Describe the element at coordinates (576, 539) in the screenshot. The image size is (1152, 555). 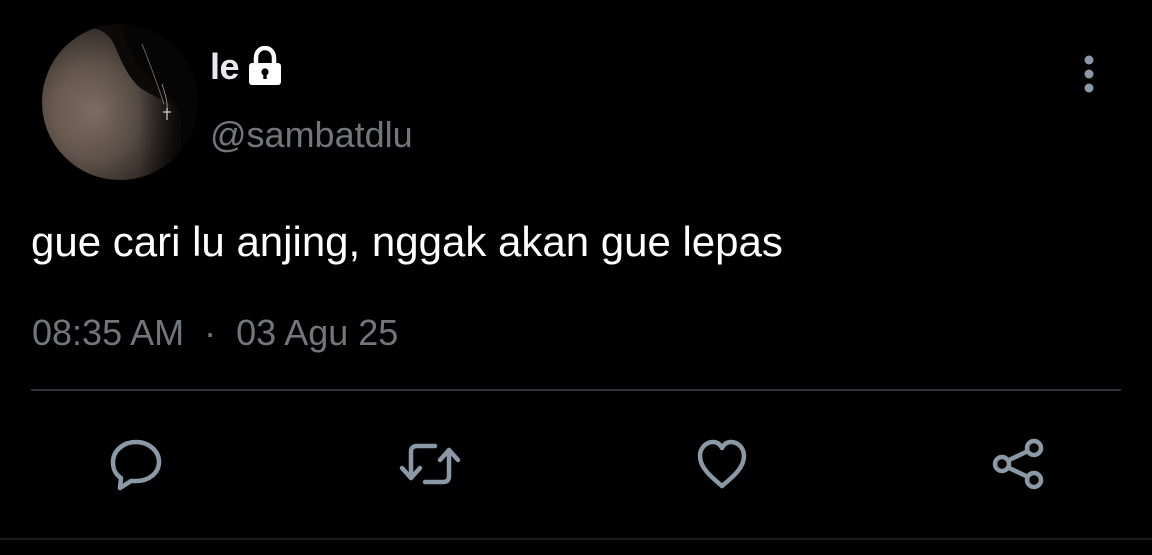
I see `bottom-divider` at that location.